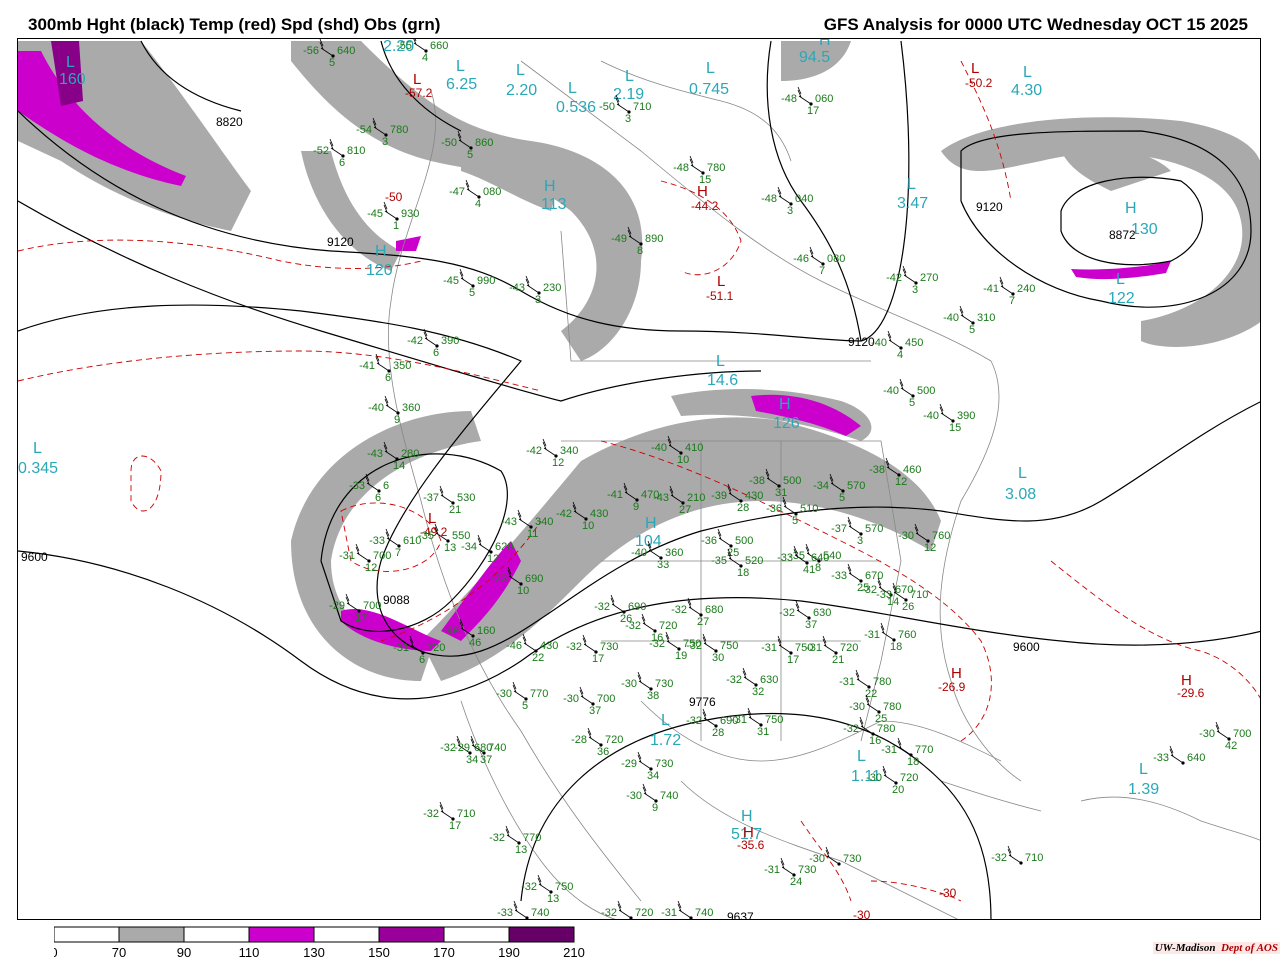 The image size is (1280, 960). I want to click on obs-speed: 3, so click(385, 142).